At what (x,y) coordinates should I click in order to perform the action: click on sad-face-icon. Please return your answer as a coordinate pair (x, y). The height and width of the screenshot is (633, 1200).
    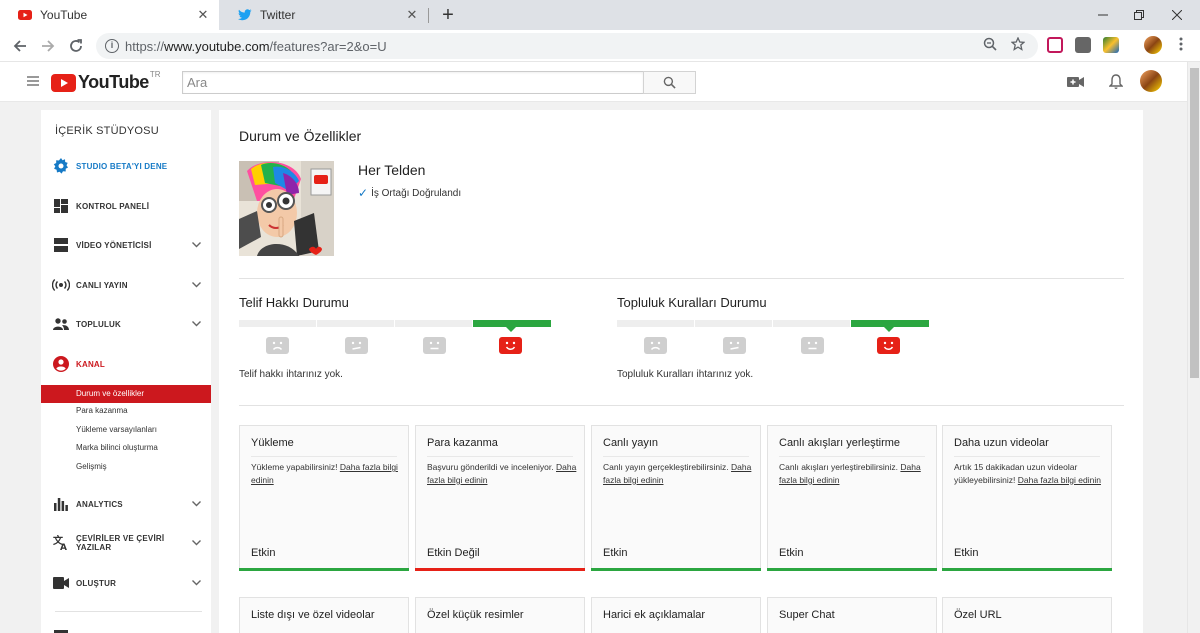
    Looking at the image, I should click on (655, 345).